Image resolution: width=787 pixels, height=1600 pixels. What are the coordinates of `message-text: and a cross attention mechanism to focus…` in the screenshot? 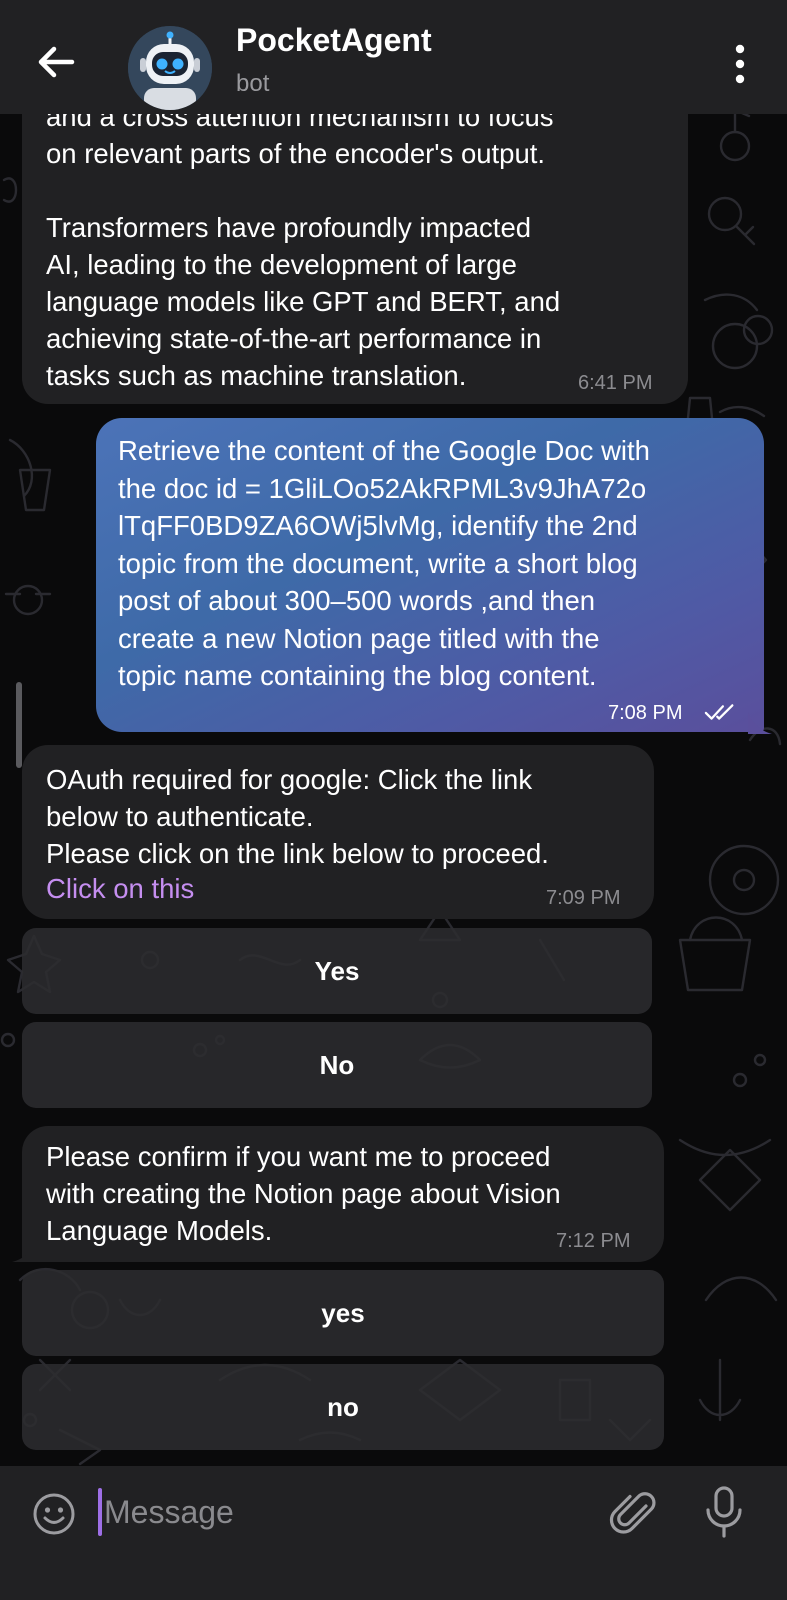 It's located at (303, 246).